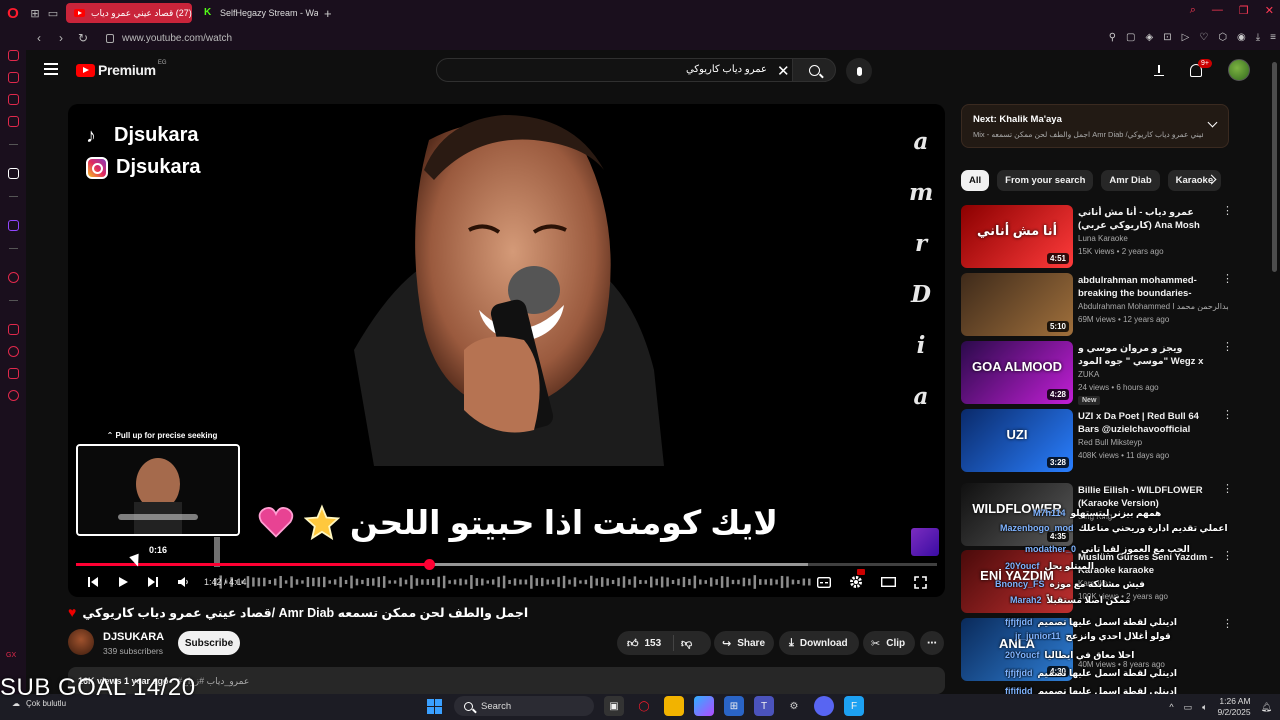  Describe the element at coordinates (1112, 37) in the screenshot. I see `pin-icon: ⚲` at that location.